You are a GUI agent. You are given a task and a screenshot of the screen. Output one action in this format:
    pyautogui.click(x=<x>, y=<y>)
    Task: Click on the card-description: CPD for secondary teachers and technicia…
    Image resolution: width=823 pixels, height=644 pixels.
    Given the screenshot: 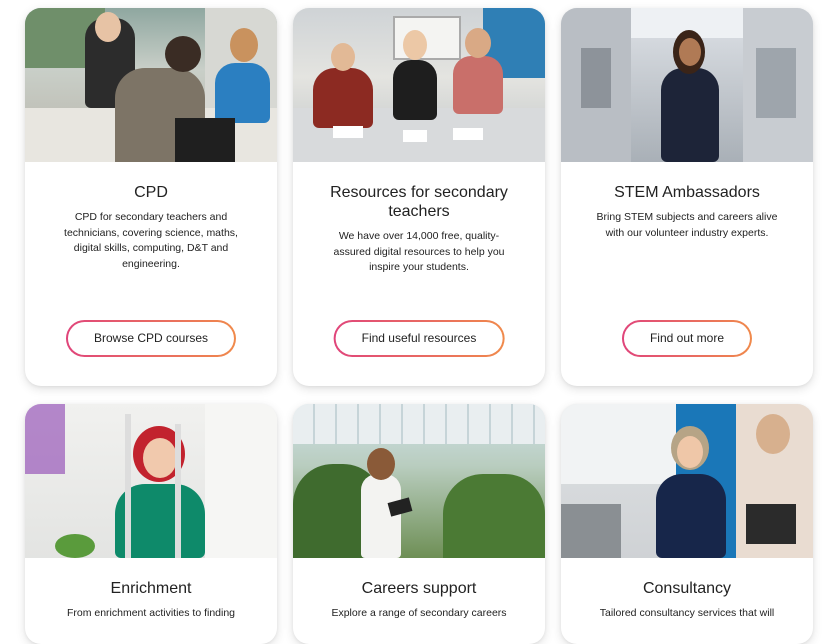 What is the action you would take?
    pyautogui.click(x=151, y=240)
    